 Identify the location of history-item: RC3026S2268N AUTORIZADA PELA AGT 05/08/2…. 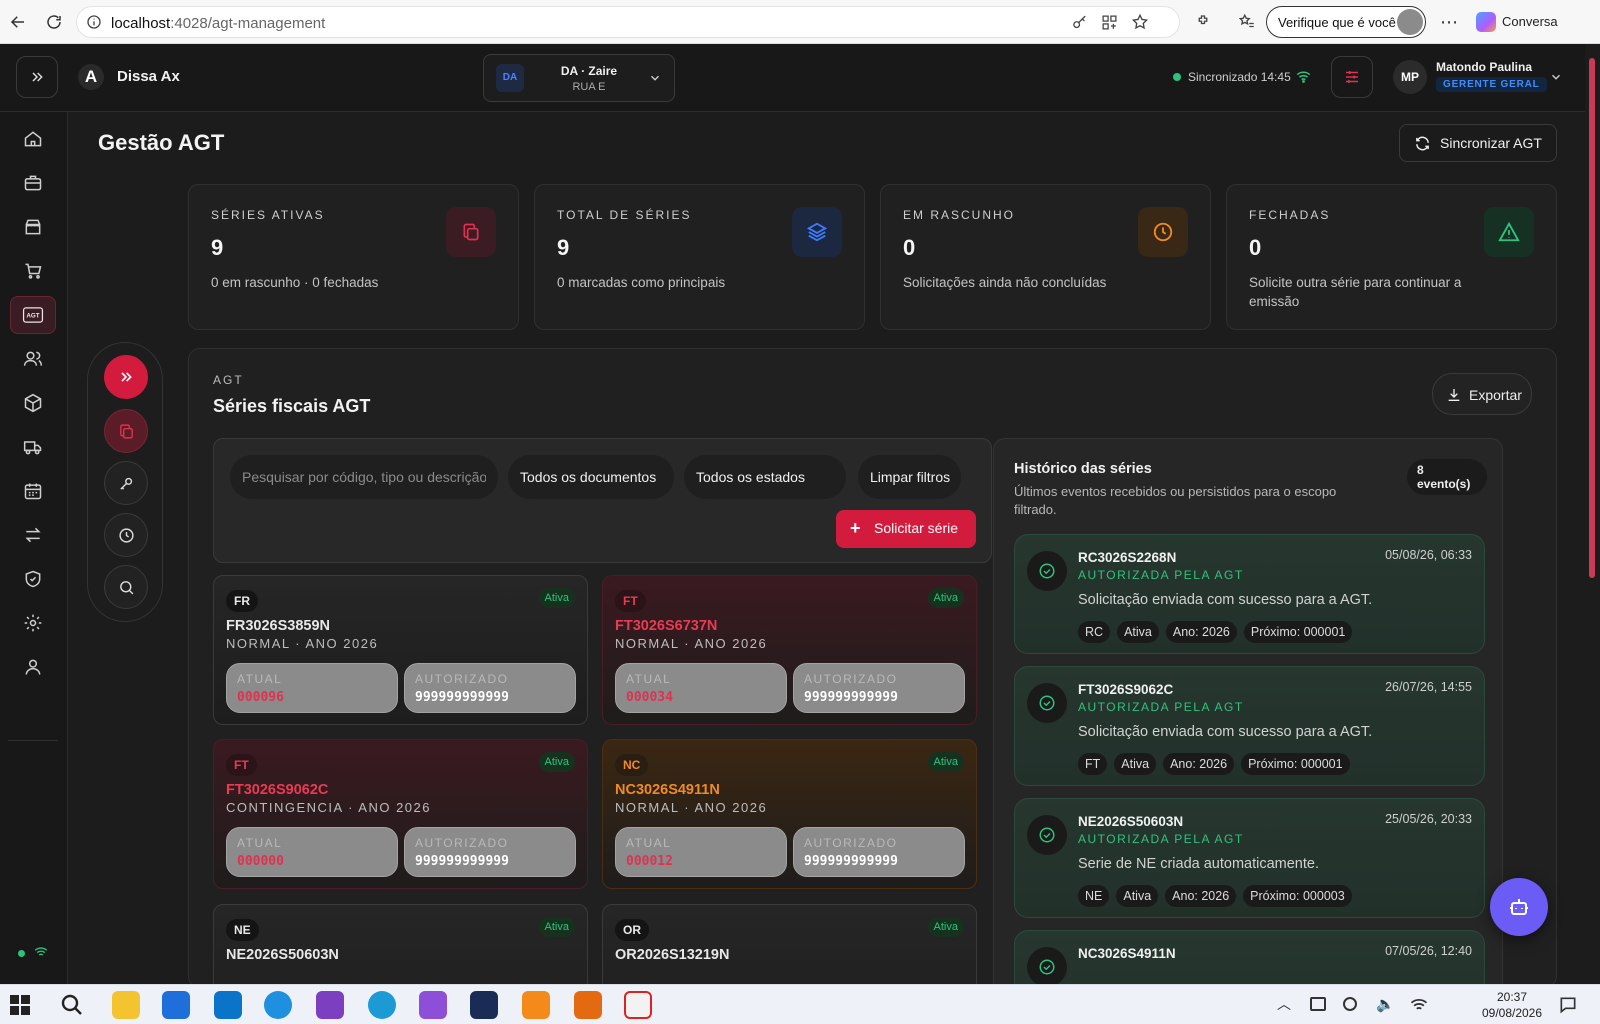
(1249, 594).